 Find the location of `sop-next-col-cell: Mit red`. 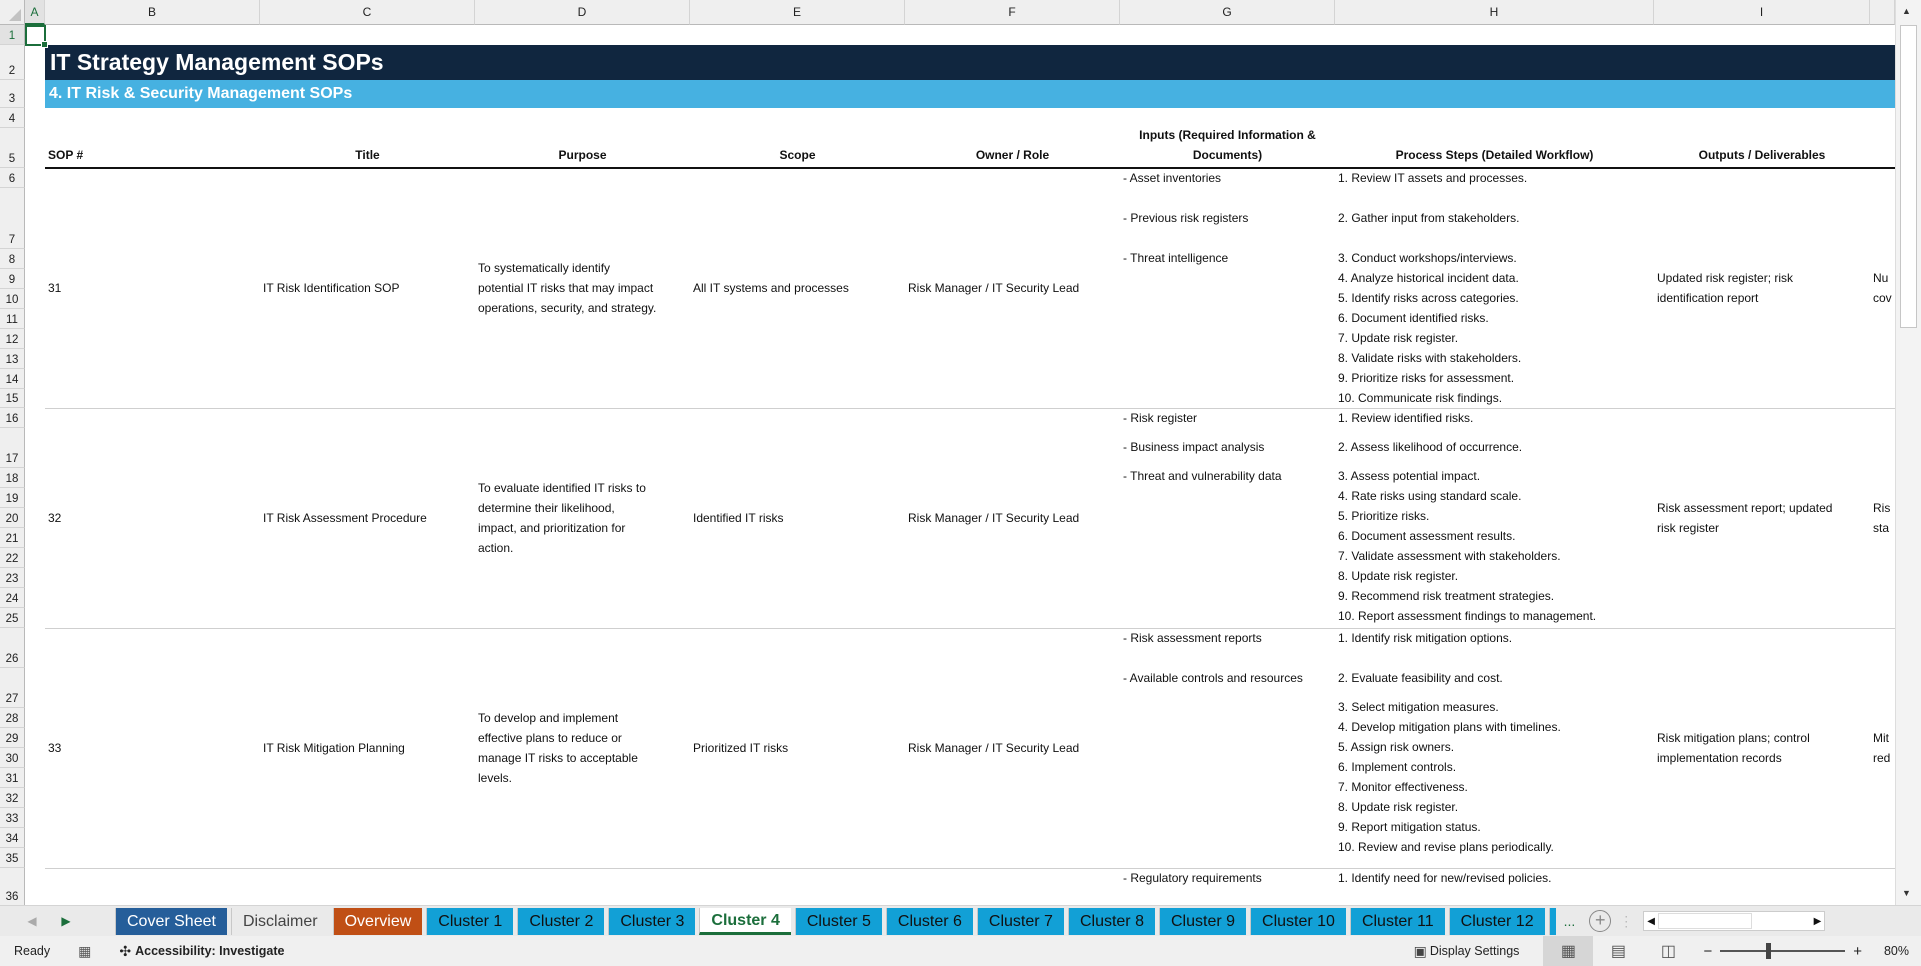

sop-next-col-cell: Mit red is located at coordinates (1882, 748).